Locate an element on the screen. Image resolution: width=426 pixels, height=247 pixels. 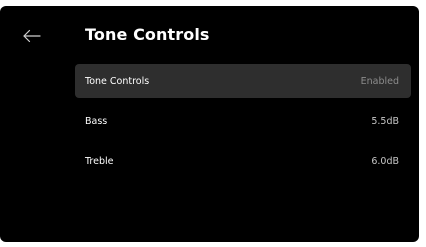
arrow-left-icon is located at coordinates (32, 36).